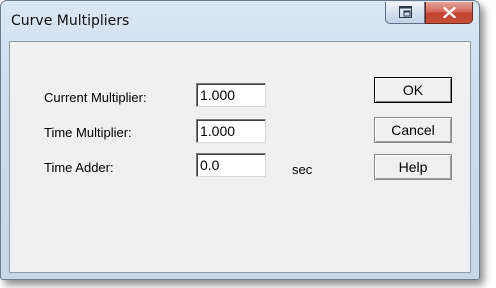 Image resolution: width=496 pixels, height=288 pixels. I want to click on close-button, so click(449, 13).